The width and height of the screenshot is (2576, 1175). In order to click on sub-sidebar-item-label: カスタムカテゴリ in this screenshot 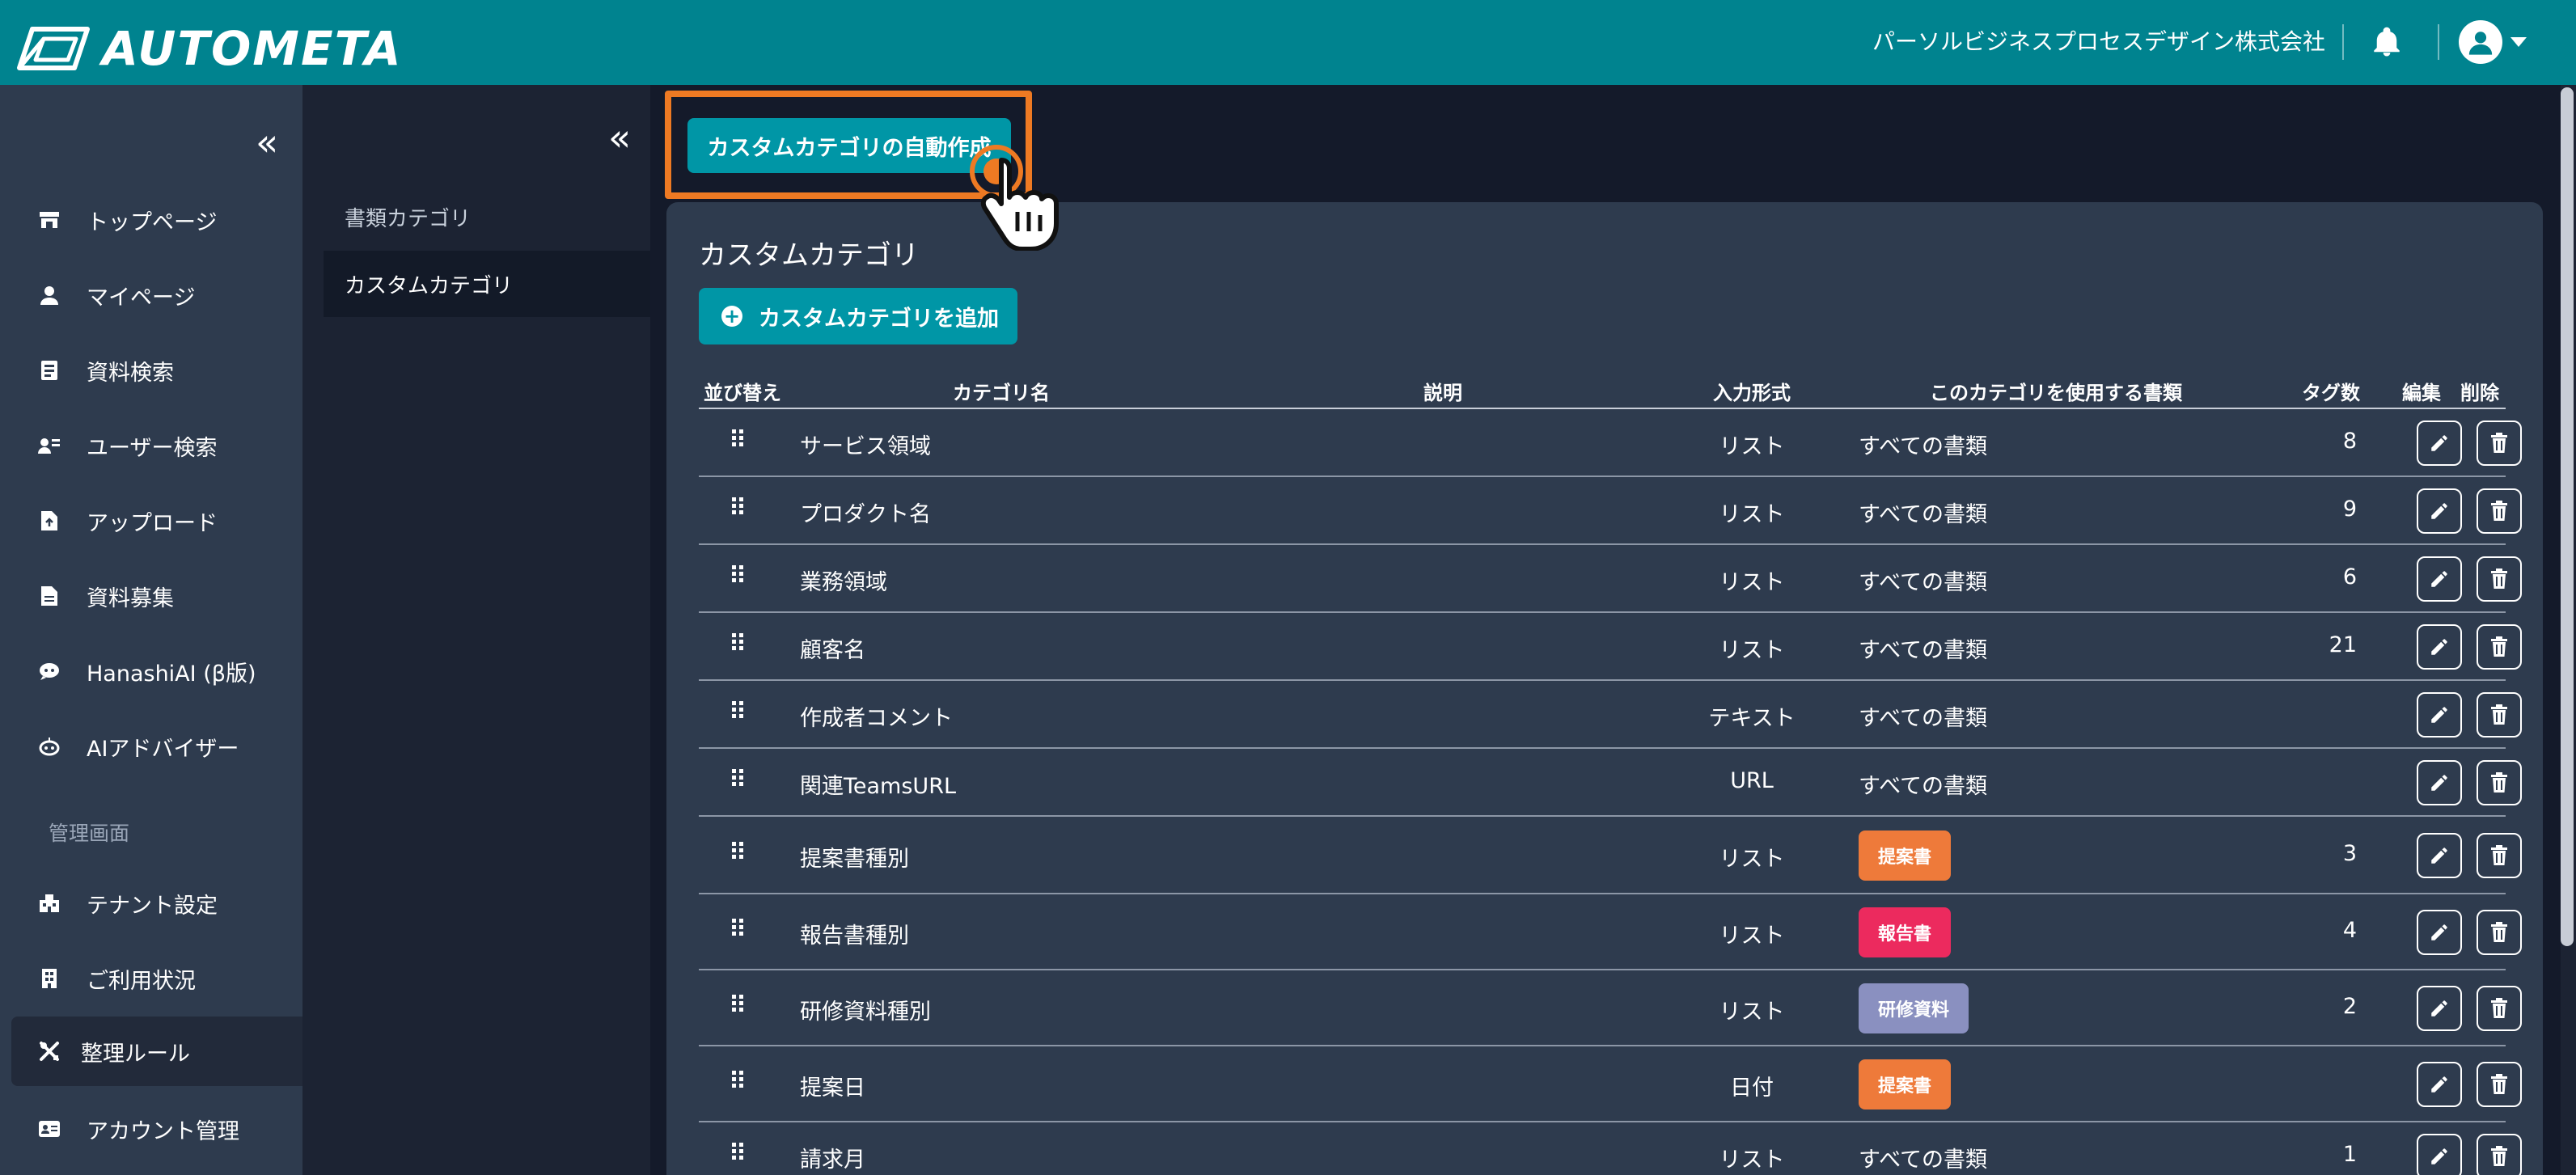, I will do `click(430, 285)`.